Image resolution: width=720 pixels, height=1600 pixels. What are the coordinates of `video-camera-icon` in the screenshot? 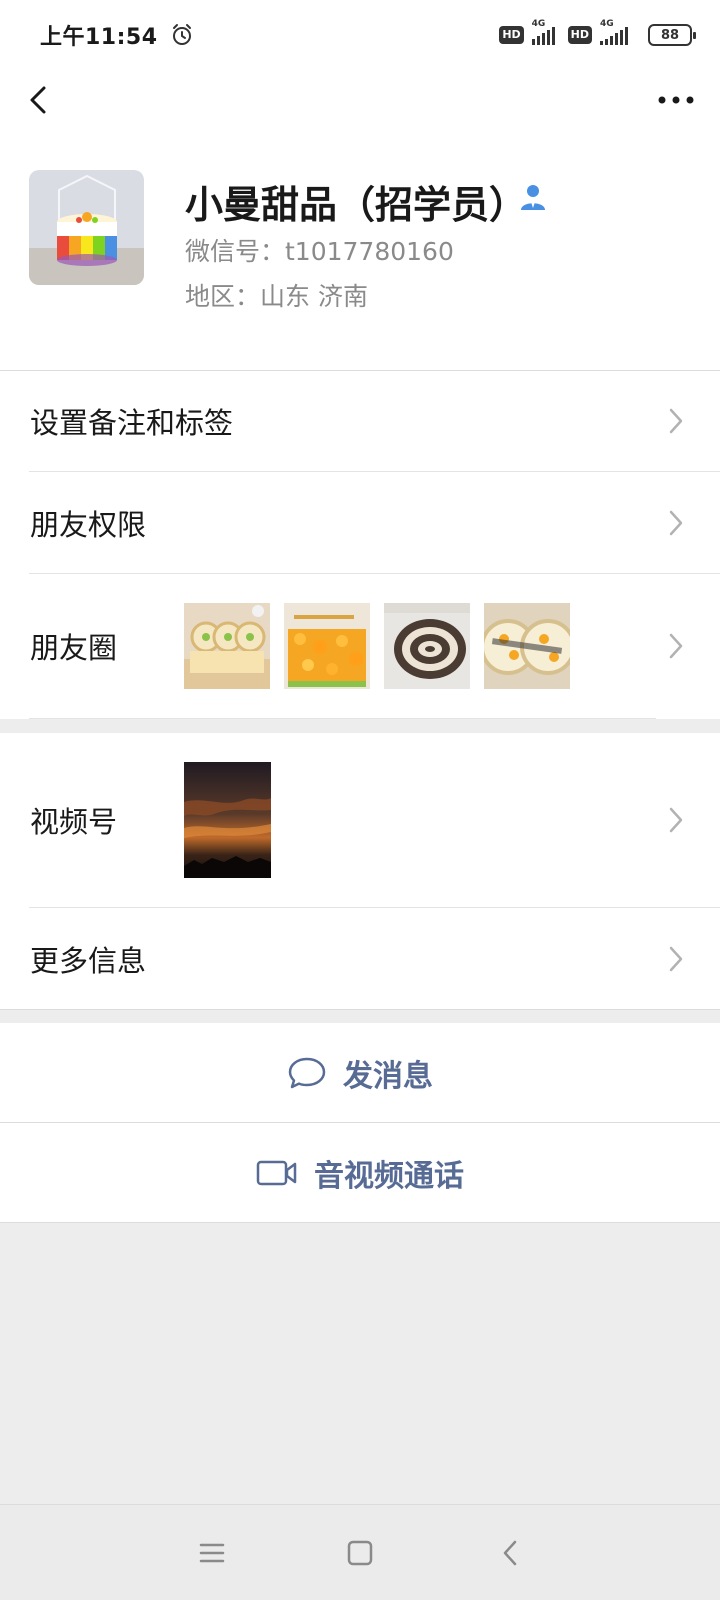 It's located at (276, 1172).